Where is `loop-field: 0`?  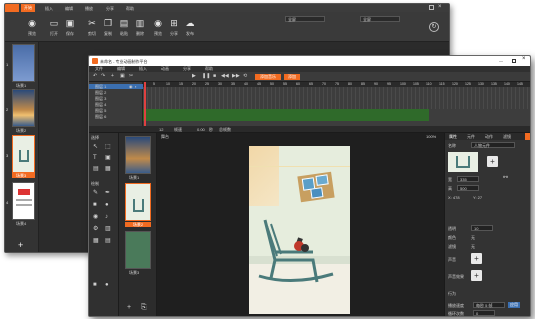 loop-field: 0 is located at coordinates (484, 313).